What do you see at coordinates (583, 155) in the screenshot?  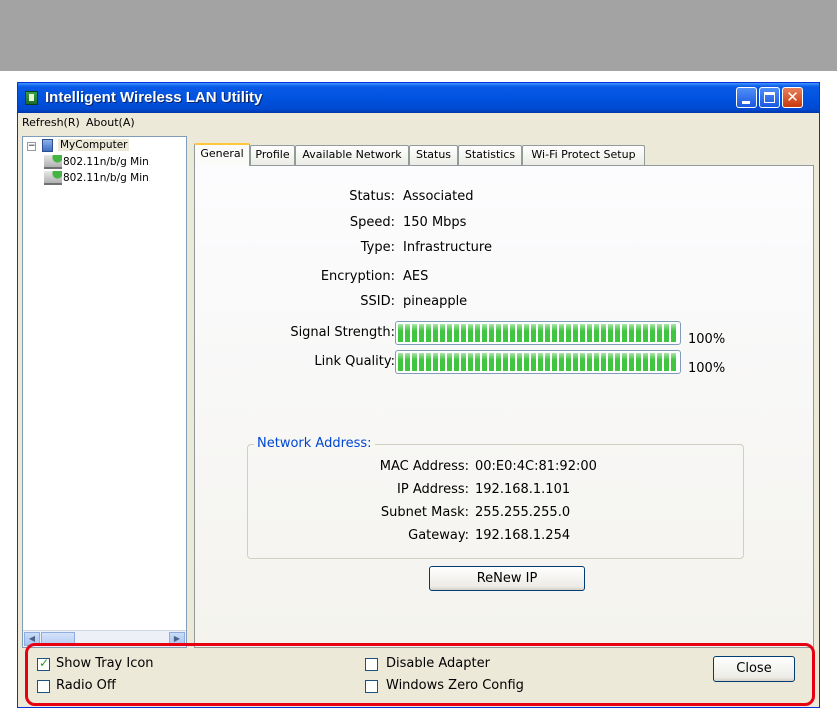 I see `tab-wifi-protect-setup: Wi-Fi Protect Setup` at bounding box center [583, 155].